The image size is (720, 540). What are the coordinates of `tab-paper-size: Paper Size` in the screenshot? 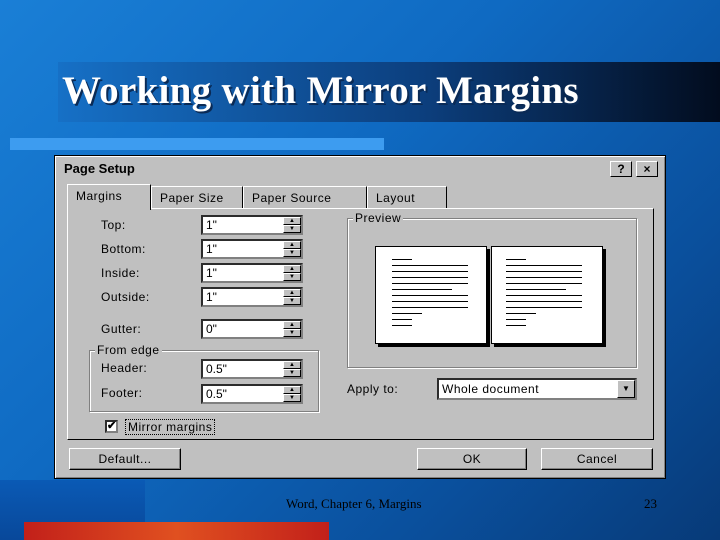 It's located at (197, 197).